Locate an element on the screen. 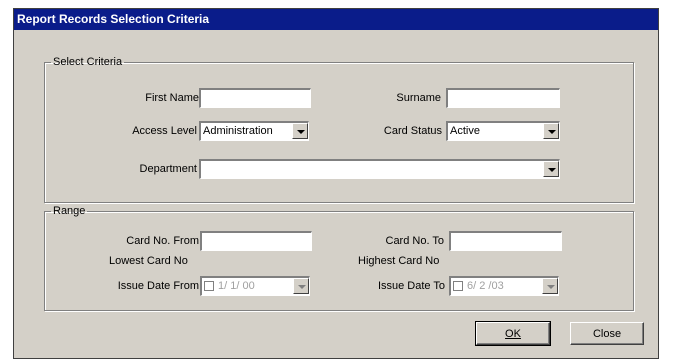 This screenshot has width=676, height=363. title-bar: Report Records Selection Criteria is located at coordinates (336, 19).